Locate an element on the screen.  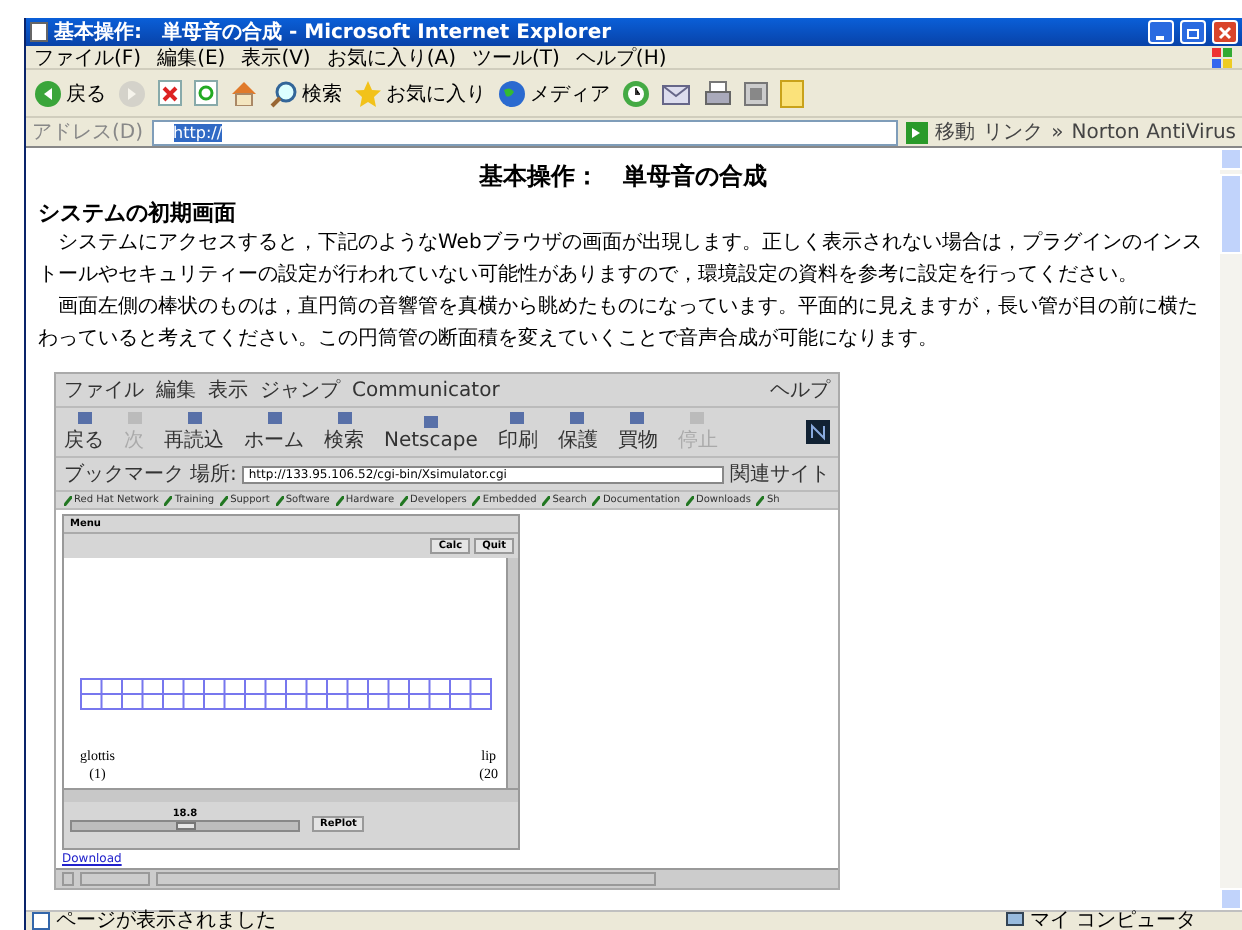
links-button: リンク is located at coordinates (1013, 132).